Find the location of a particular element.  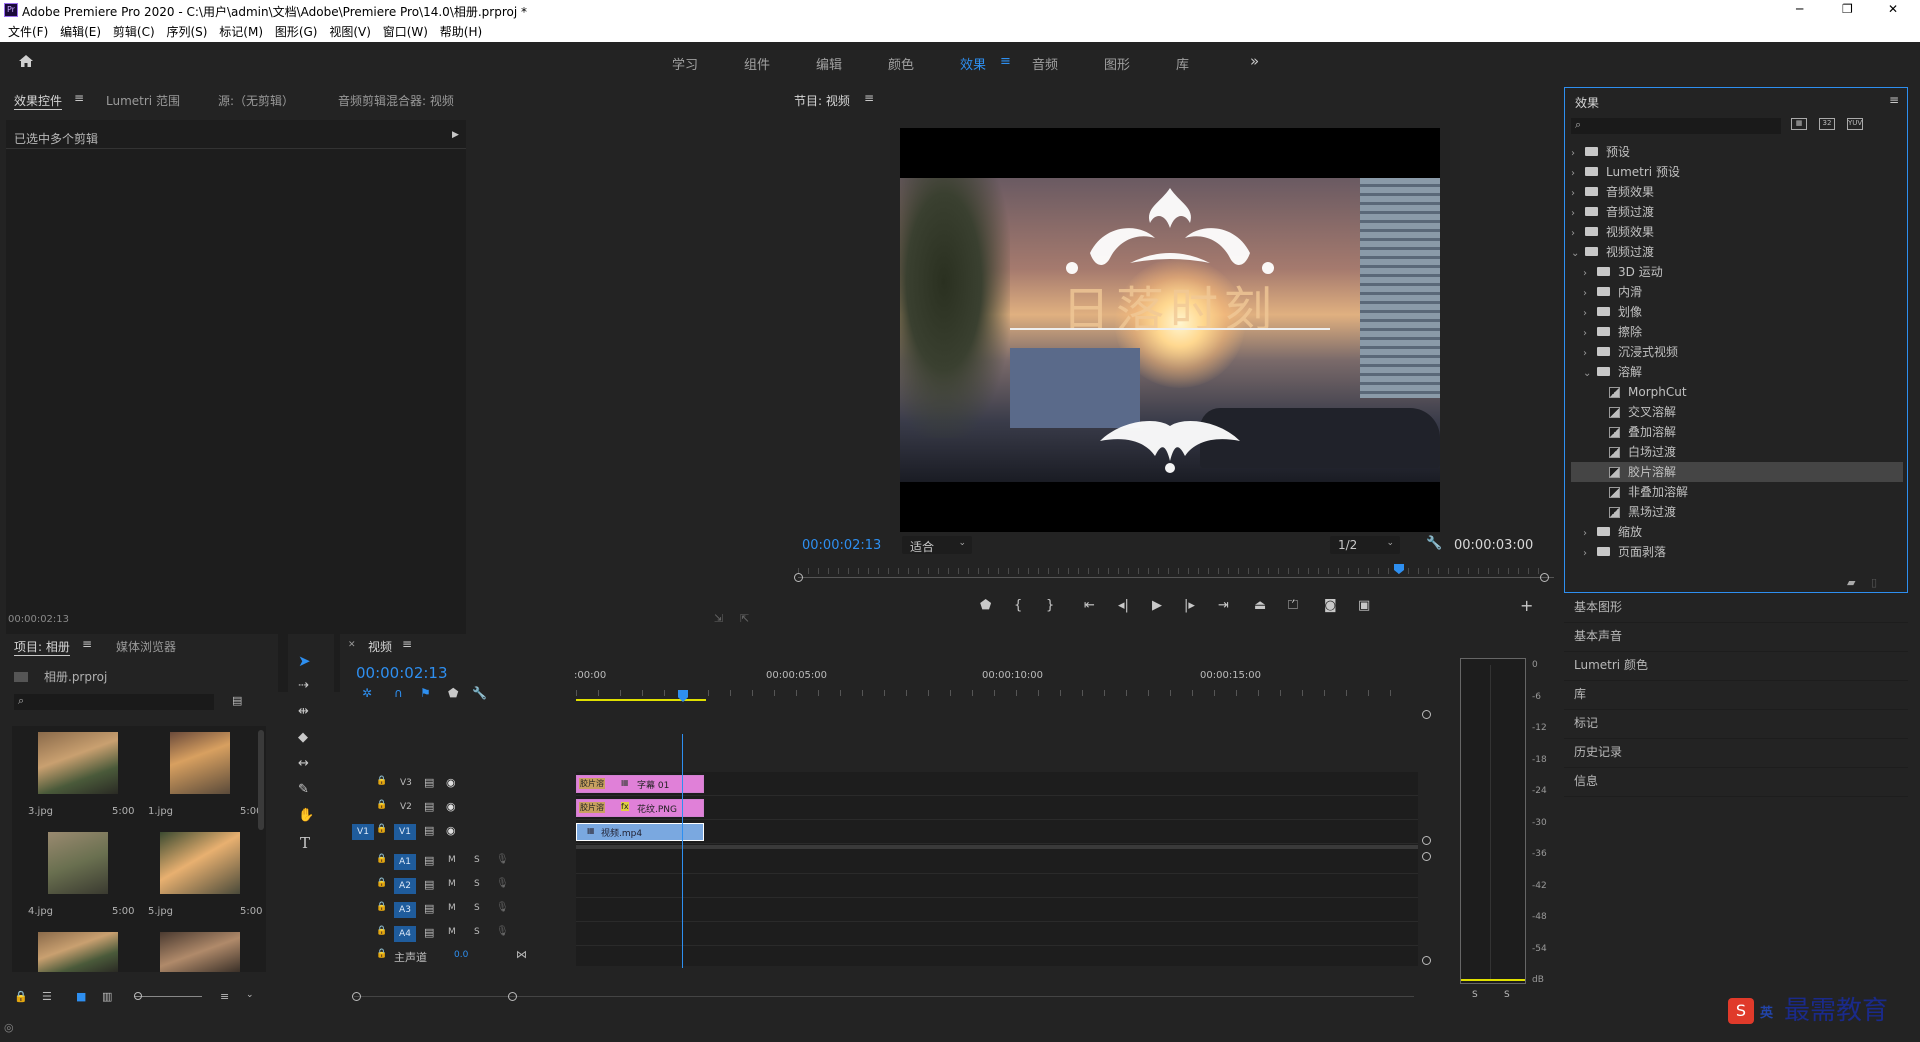

tab-lumetri-scopes: Lumetri 范围 is located at coordinates (143, 100).